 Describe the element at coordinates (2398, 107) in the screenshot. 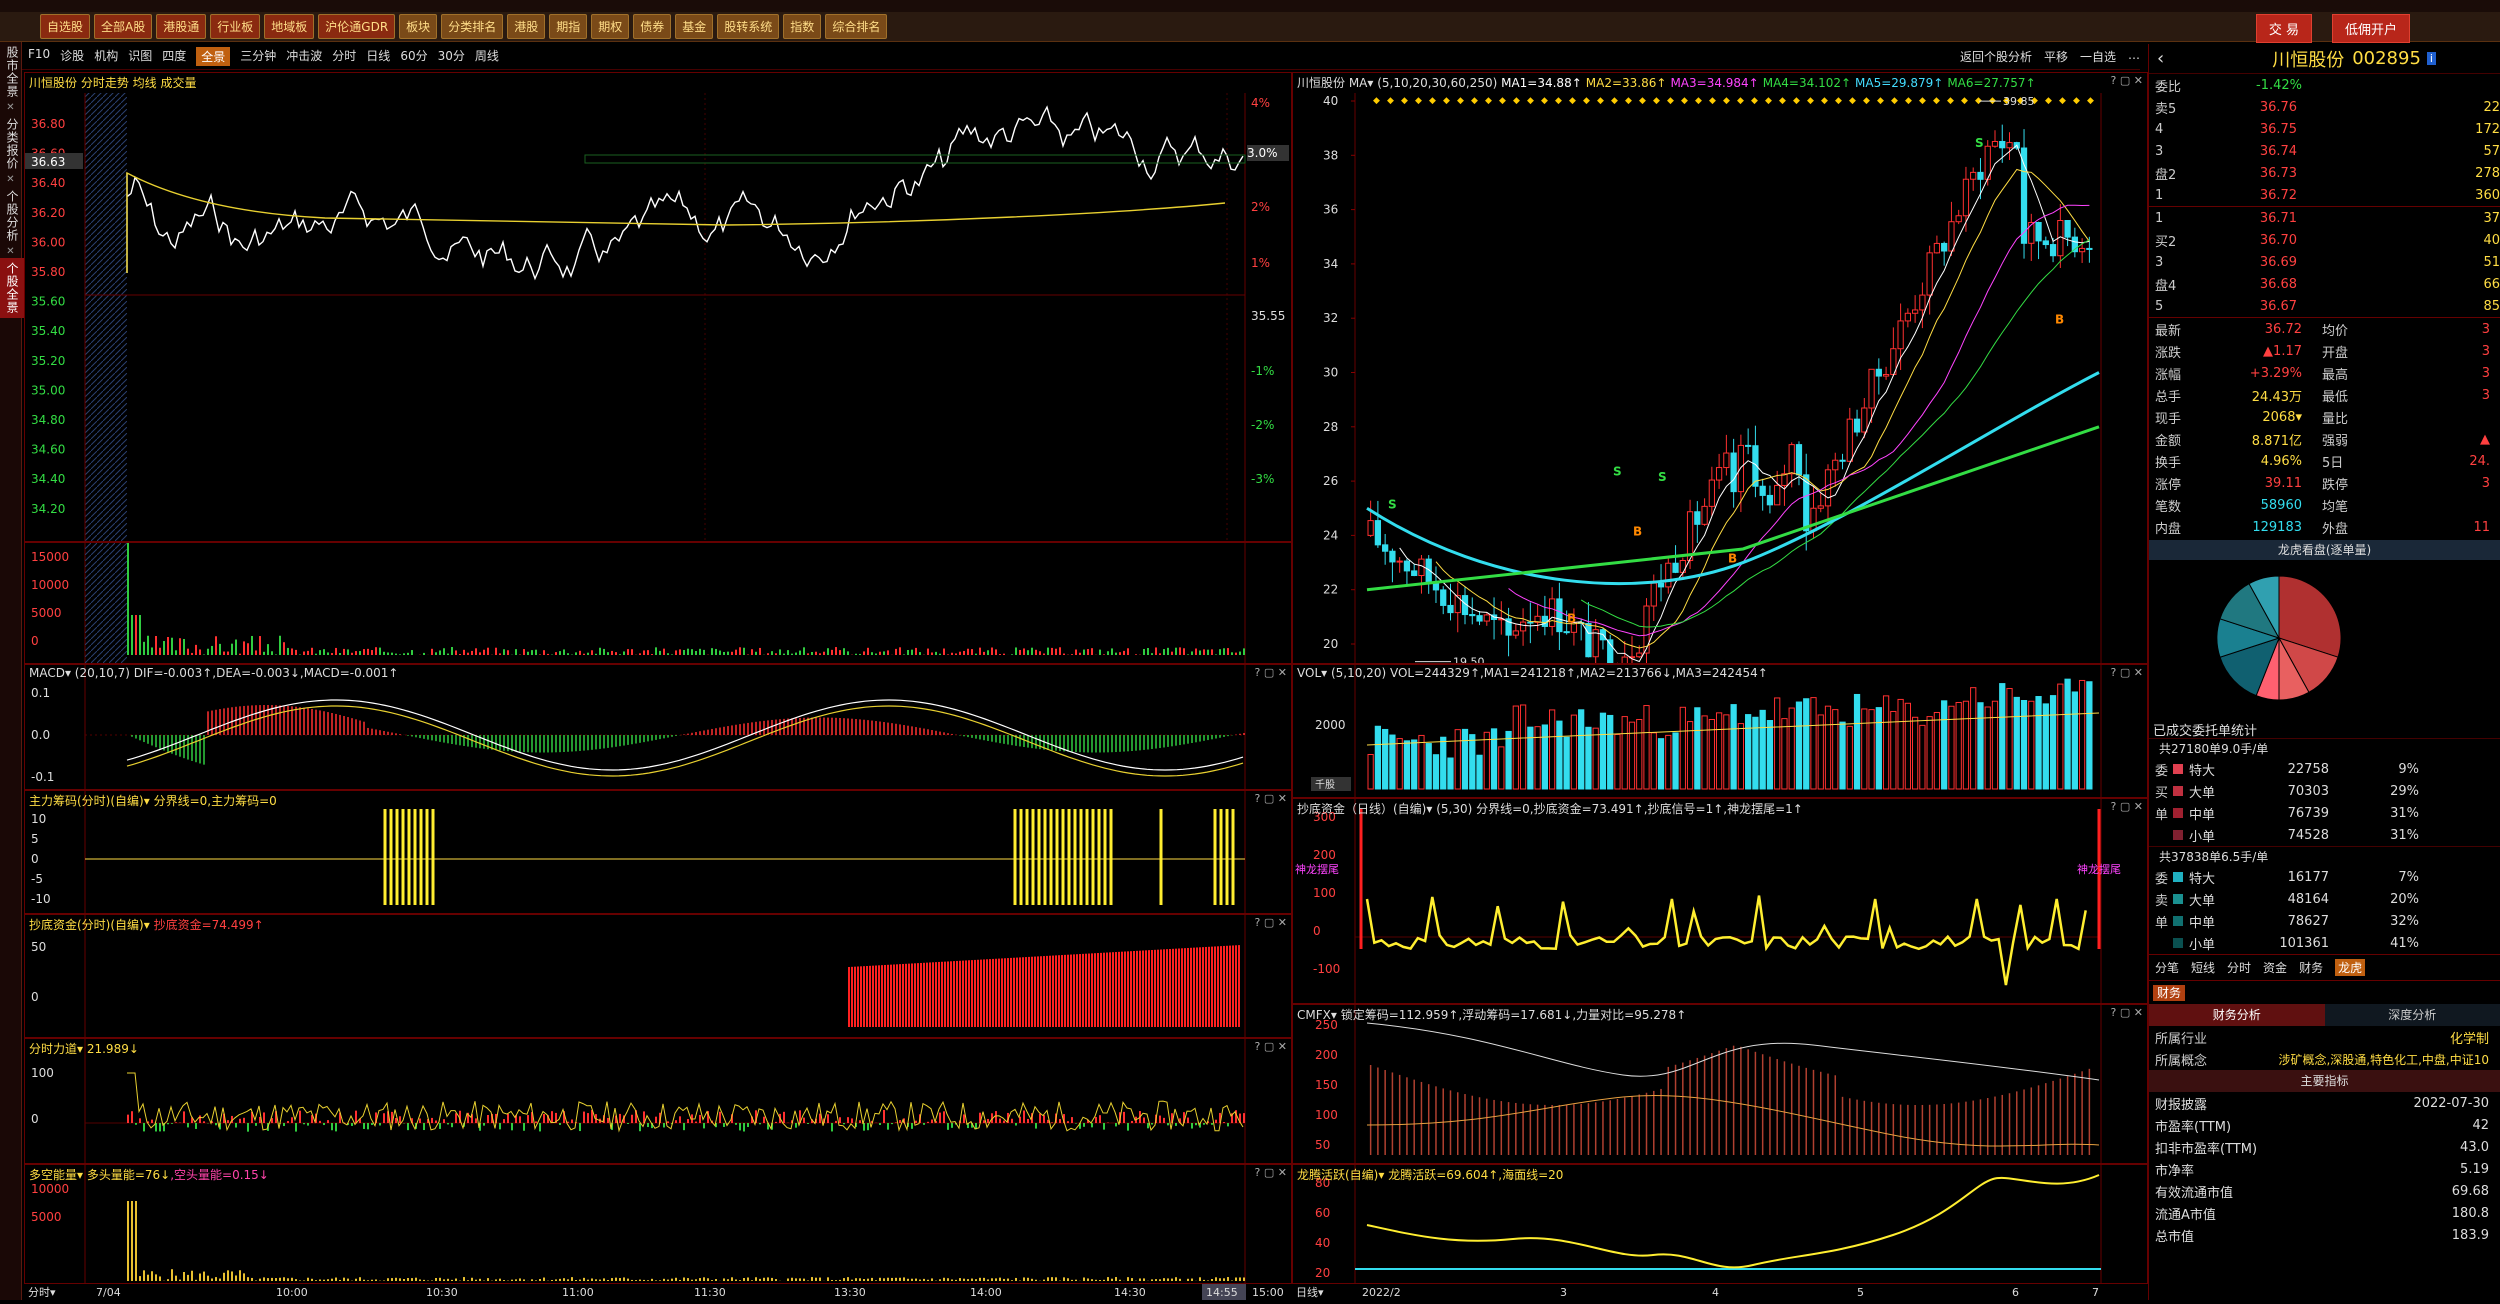

I see `order-volume: 22` at that location.